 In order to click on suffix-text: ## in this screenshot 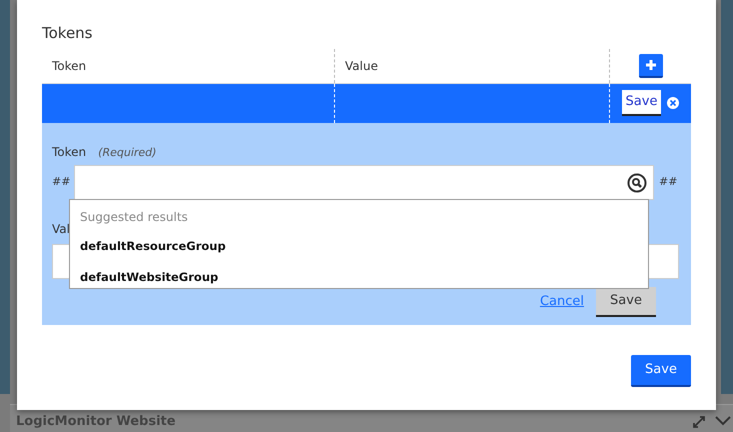, I will do `click(668, 182)`.